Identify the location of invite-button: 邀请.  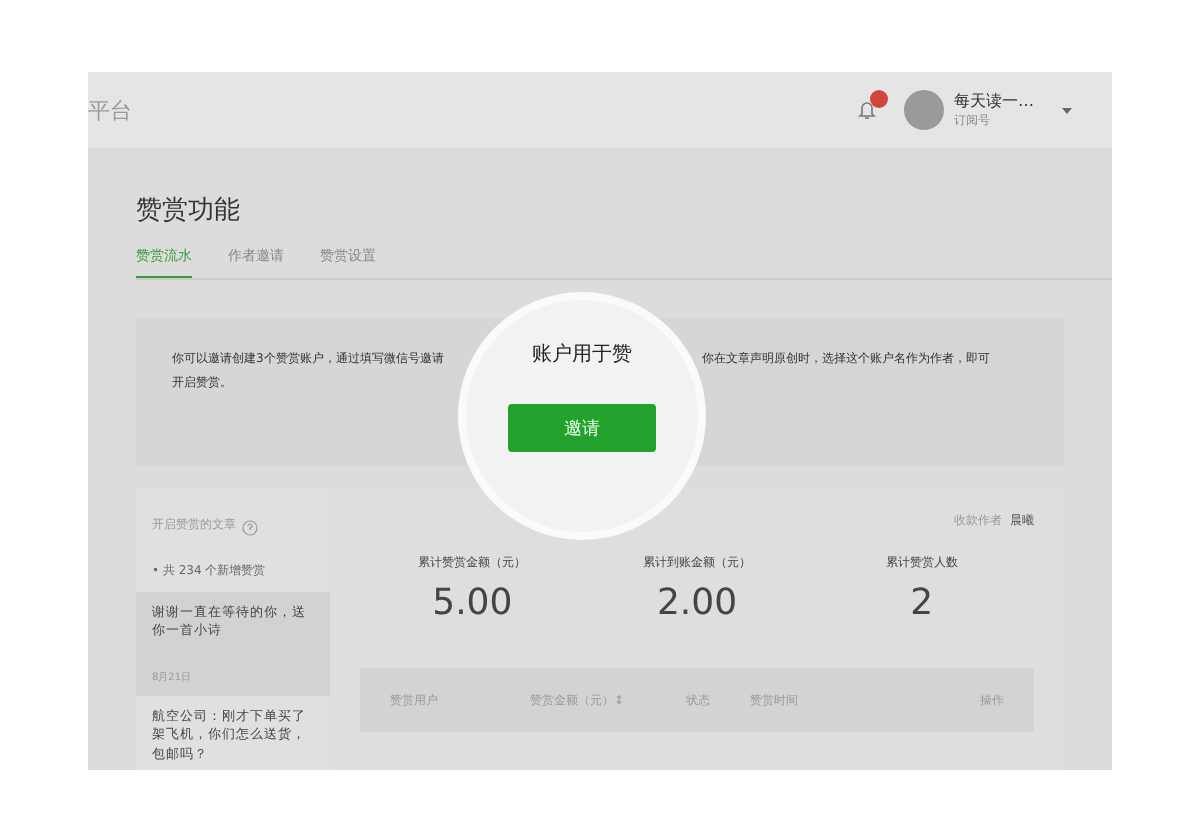
(582, 428).